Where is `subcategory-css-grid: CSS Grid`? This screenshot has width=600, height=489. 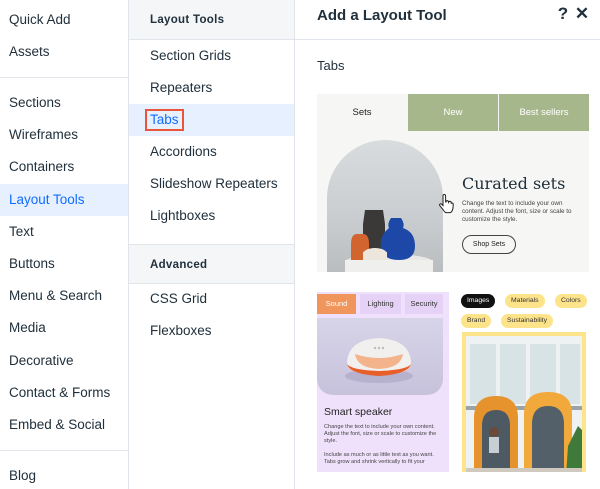 subcategory-css-grid: CSS Grid is located at coordinates (211, 299).